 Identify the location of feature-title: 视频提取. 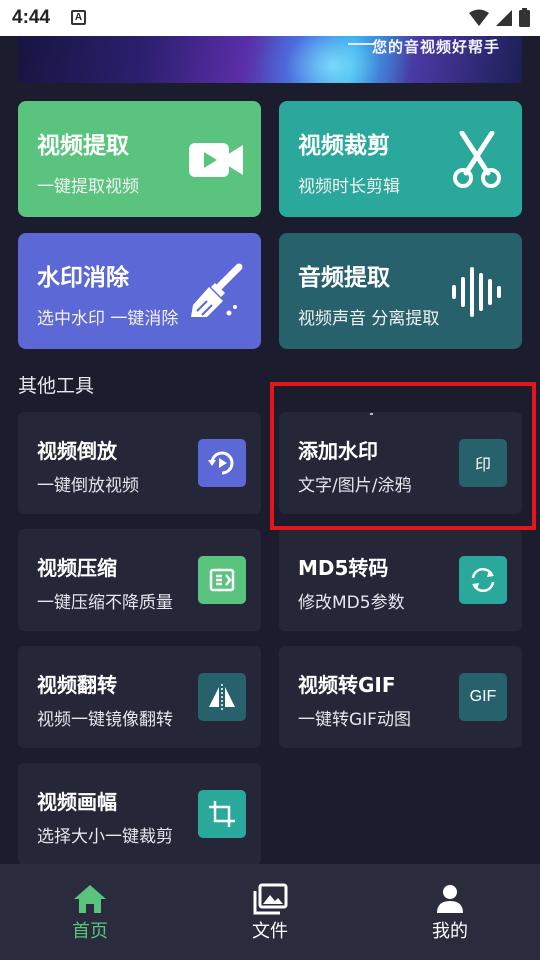
(83, 146).